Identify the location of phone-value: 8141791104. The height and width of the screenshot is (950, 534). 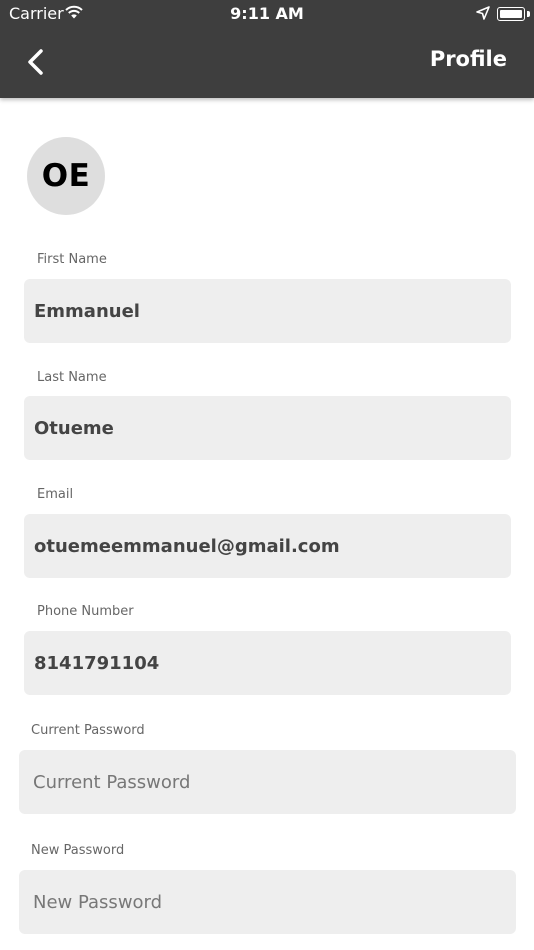
(97, 663).